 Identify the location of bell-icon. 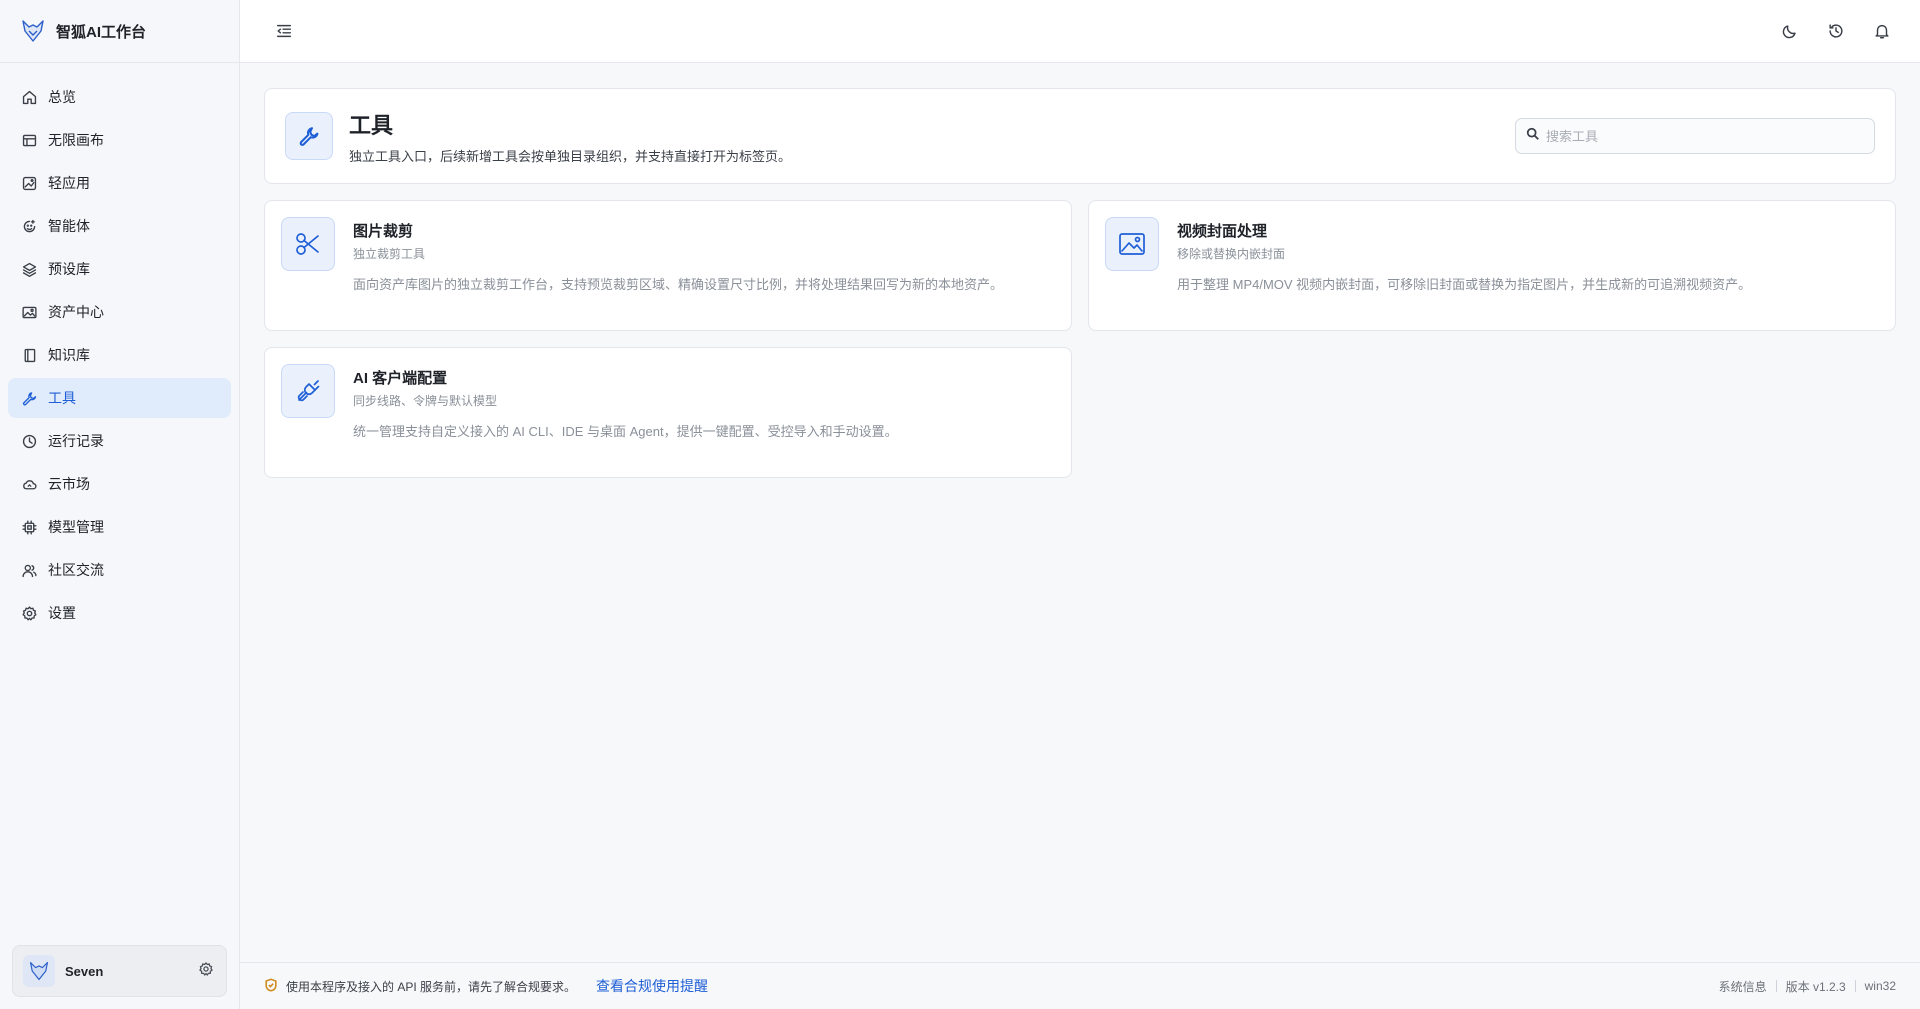
(1882, 31).